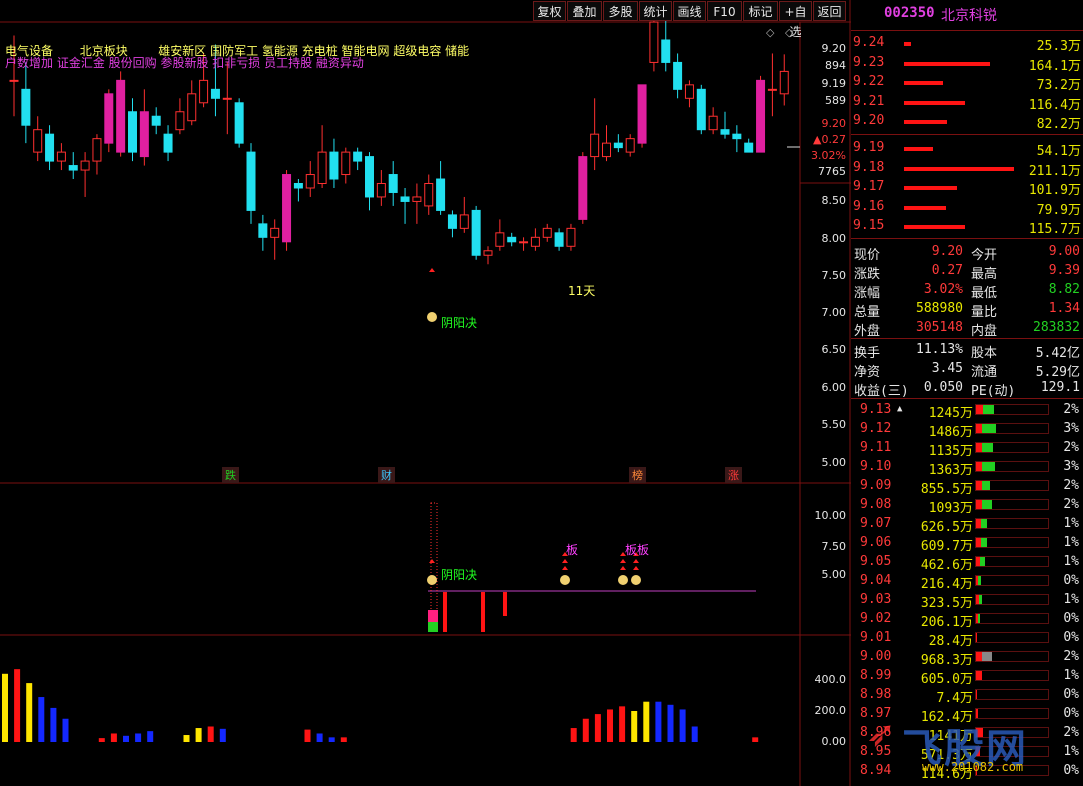  What do you see at coordinates (549, 11) in the screenshot?
I see `toolbar-button-0: 复权` at bounding box center [549, 11].